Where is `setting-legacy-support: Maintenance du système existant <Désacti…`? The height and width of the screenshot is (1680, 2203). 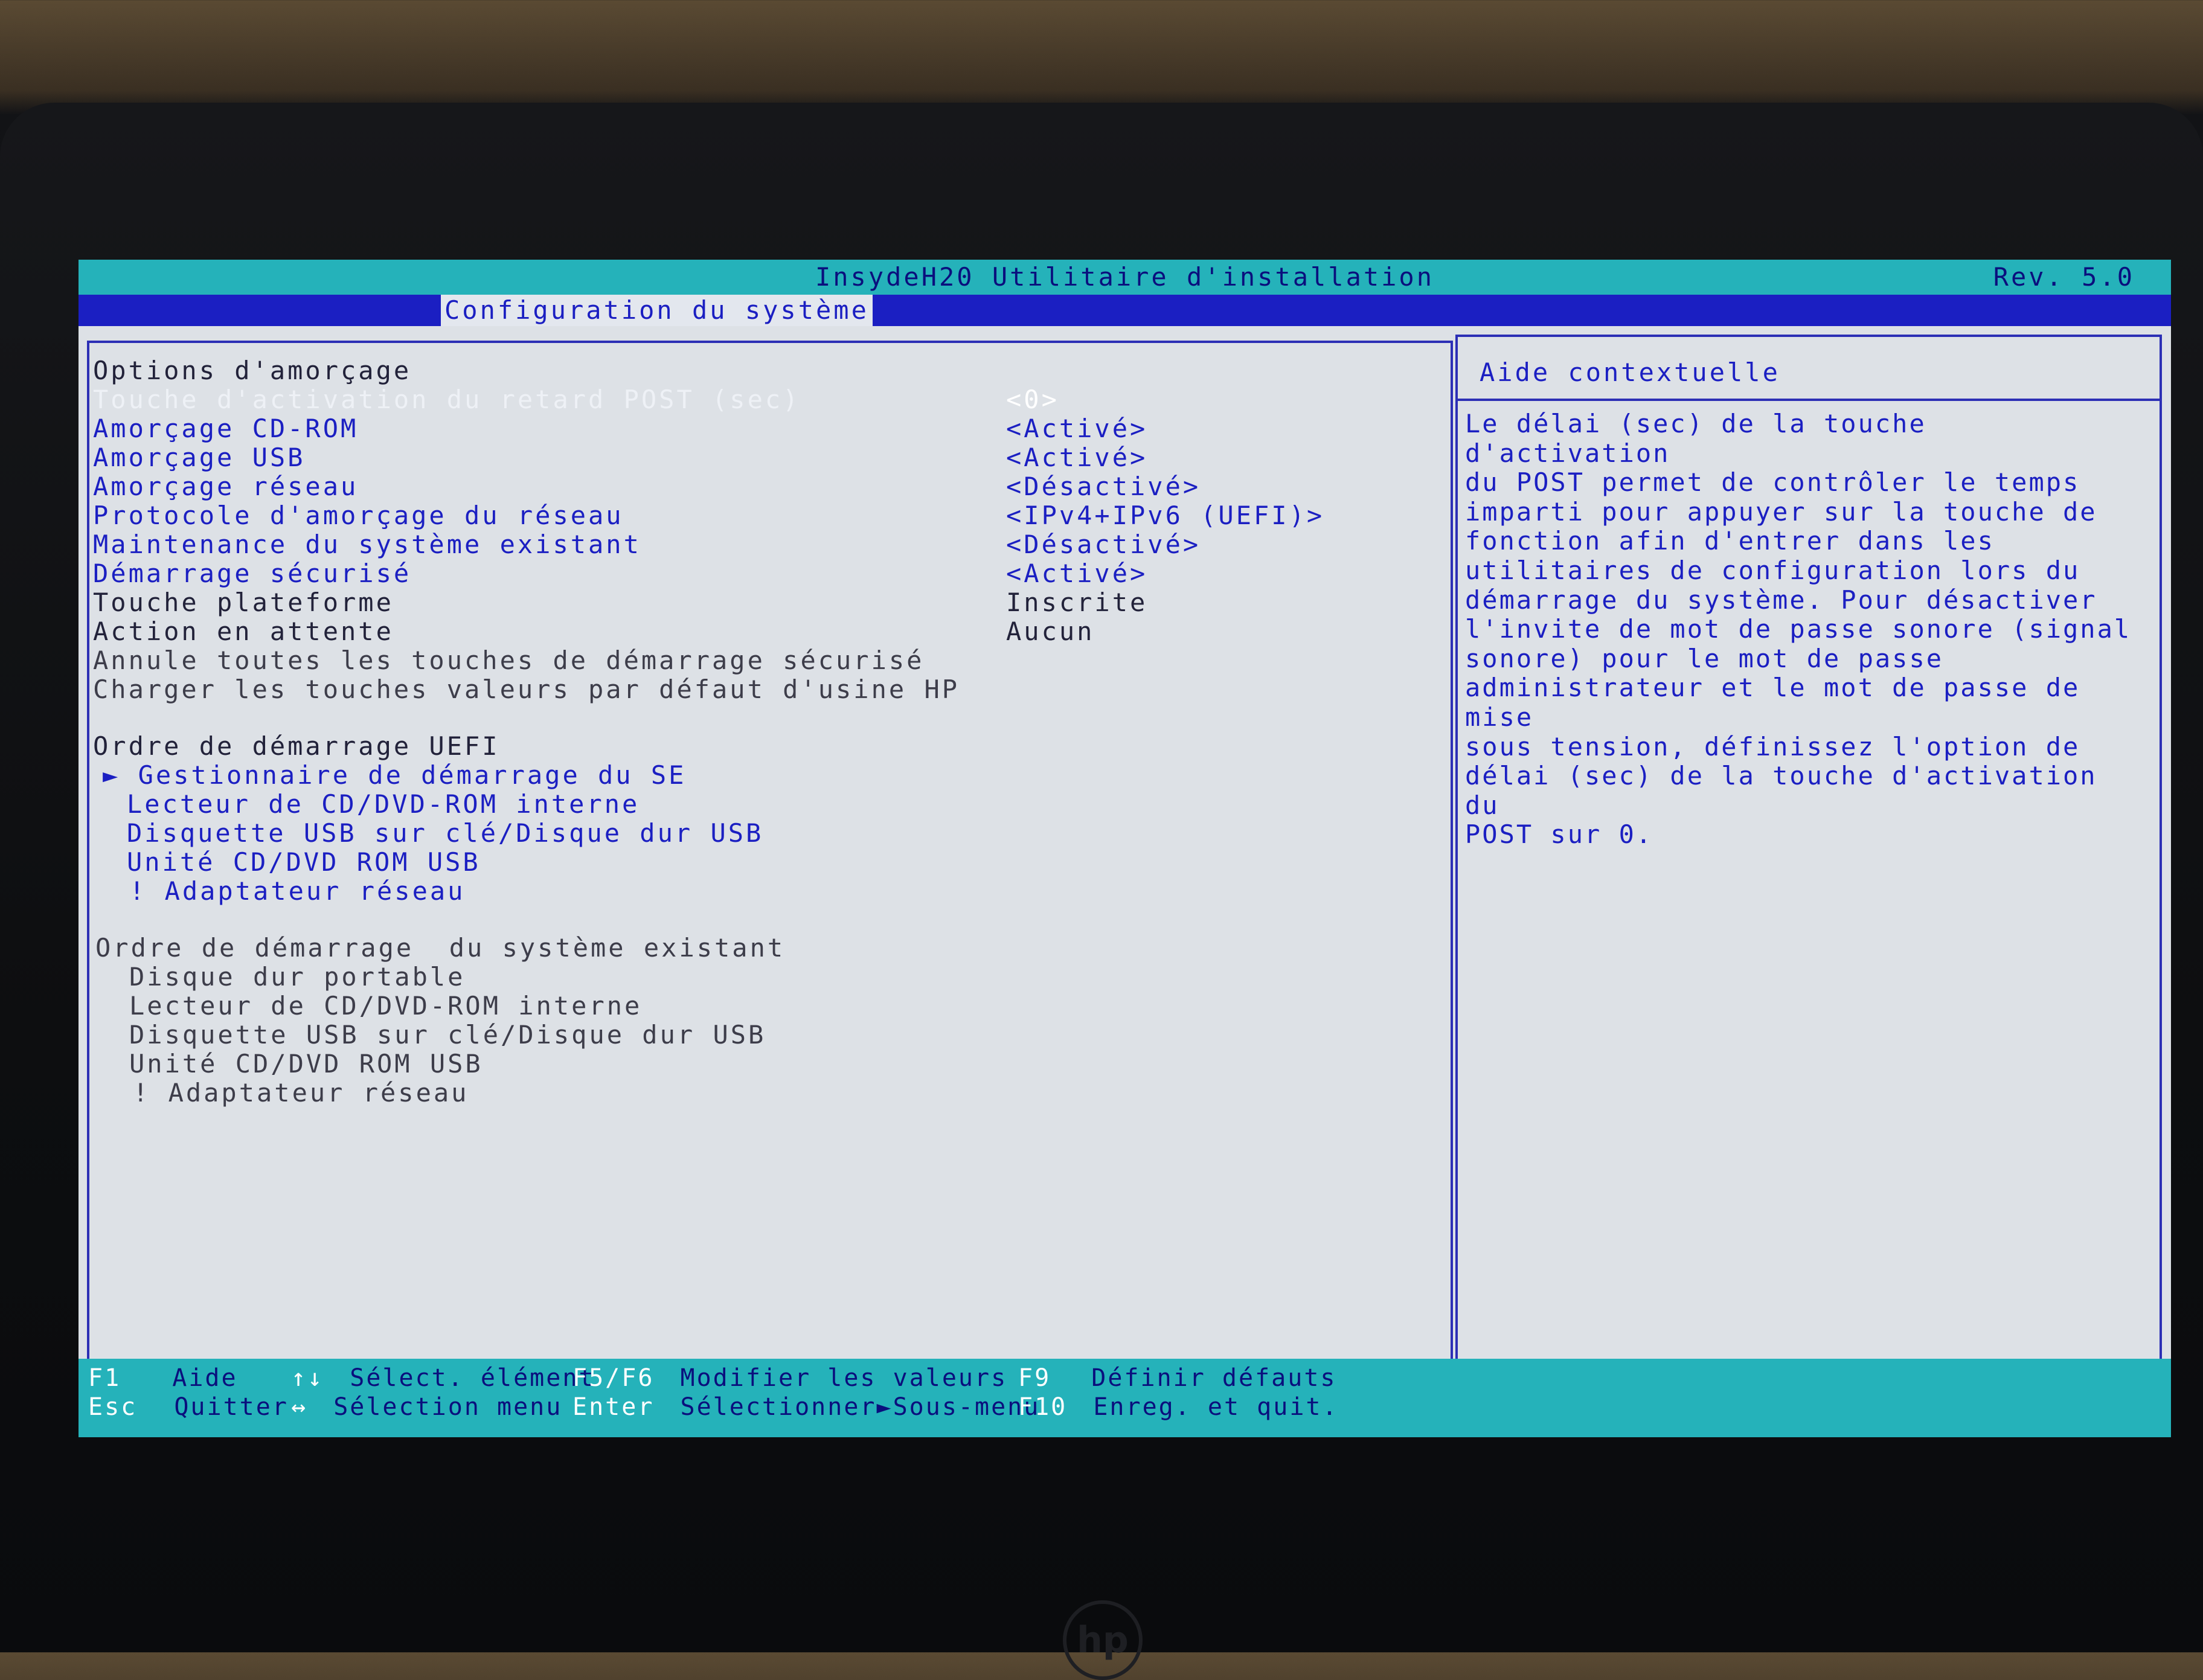
setting-legacy-support: Maintenance du système existant <Désacti… is located at coordinates (763, 544).